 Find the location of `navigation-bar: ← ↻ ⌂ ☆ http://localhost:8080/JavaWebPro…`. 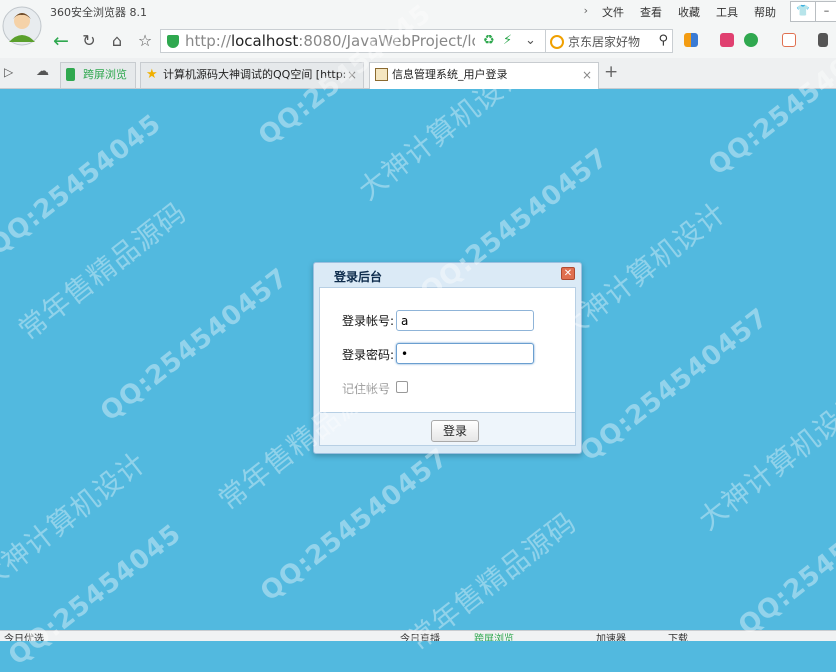

navigation-bar: ← ↻ ⌂ ☆ http://localhost:8080/JavaWebPro… is located at coordinates (418, 41).